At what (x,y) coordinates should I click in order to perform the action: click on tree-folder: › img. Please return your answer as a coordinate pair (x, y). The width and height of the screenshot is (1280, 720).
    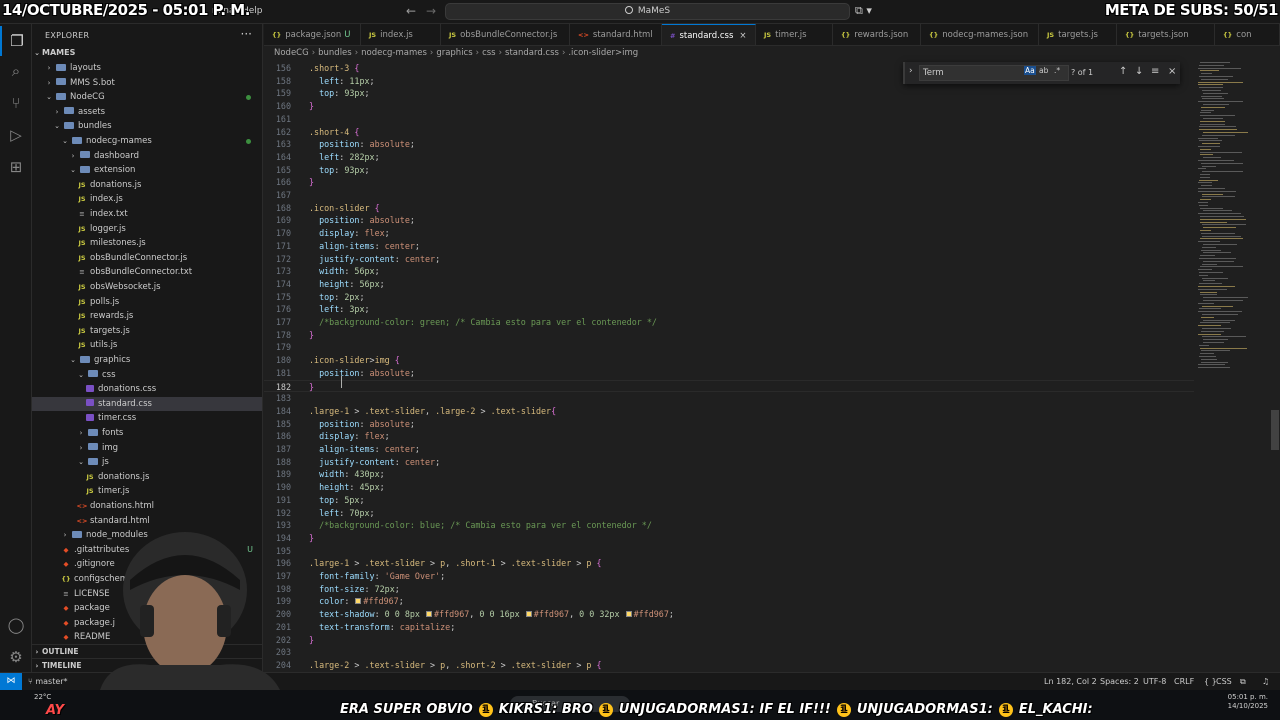
    Looking at the image, I should click on (147, 448).